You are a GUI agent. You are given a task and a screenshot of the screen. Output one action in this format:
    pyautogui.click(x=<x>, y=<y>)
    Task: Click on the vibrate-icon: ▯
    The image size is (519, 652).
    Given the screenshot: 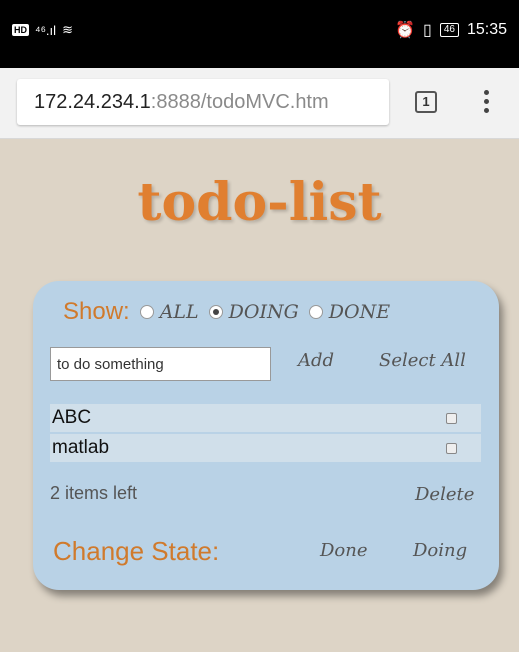 What is the action you would take?
    pyautogui.click(x=427, y=30)
    